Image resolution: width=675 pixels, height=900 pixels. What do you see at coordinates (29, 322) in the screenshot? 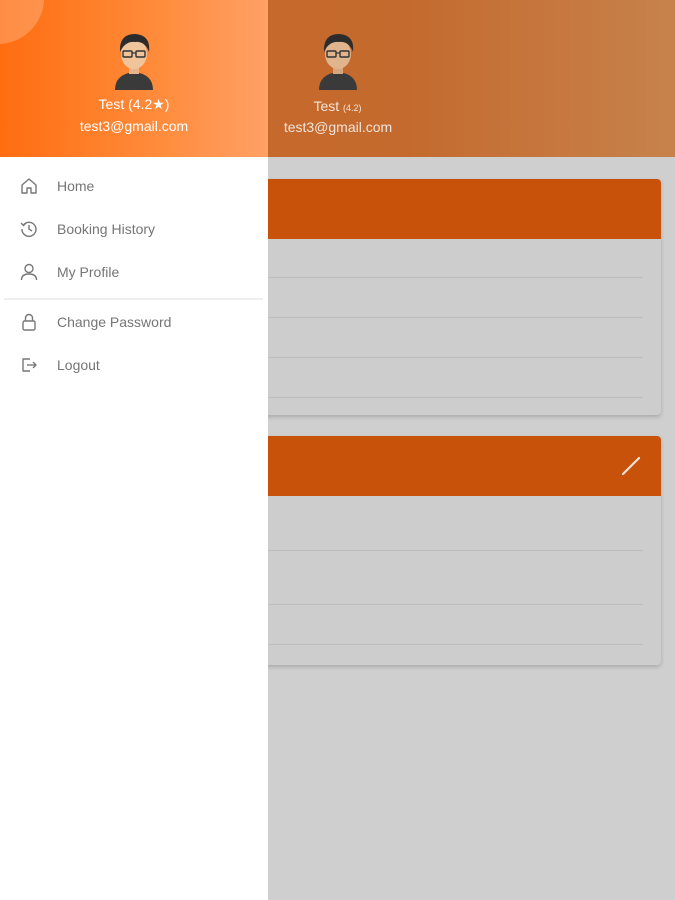
I see `lock-icon` at bounding box center [29, 322].